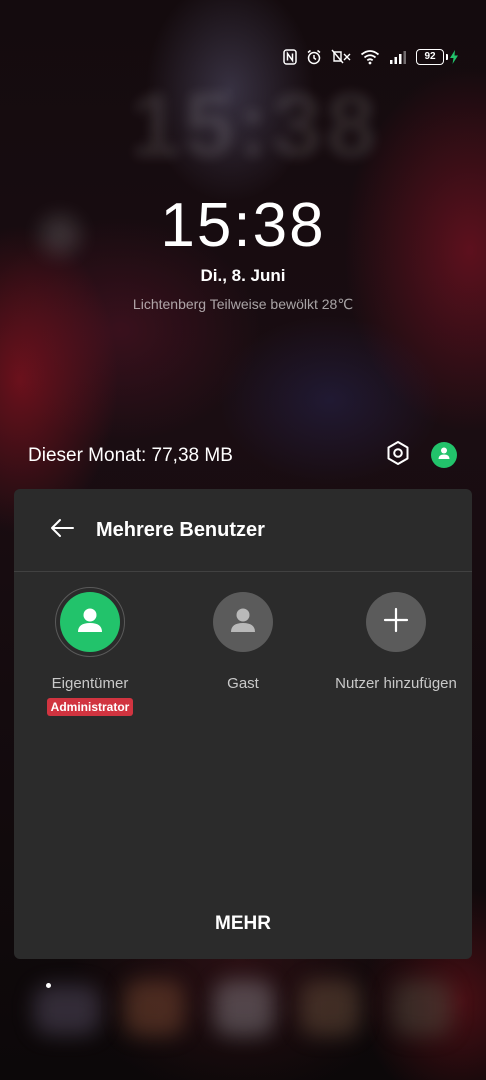 The width and height of the screenshot is (486, 1080). What do you see at coordinates (290, 57) in the screenshot?
I see `nfc-icon` at bounding box center [290, 57].